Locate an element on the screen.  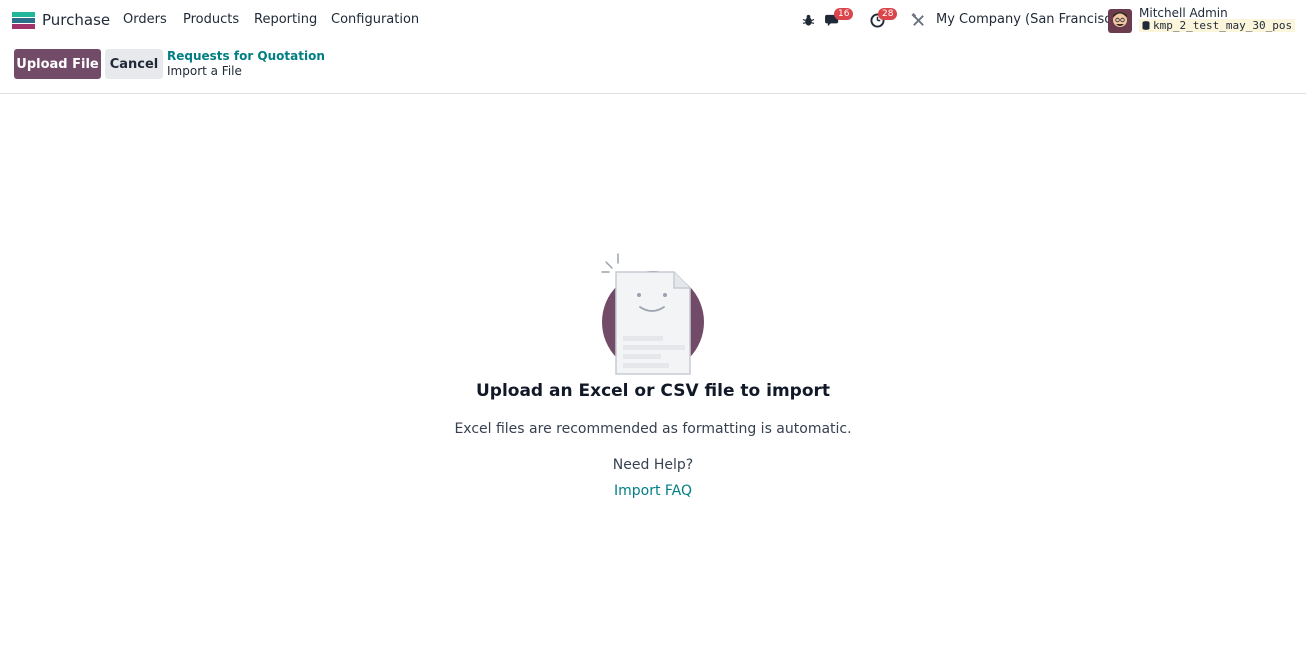
debug-bug-icon is located at coordinates (808, 20).